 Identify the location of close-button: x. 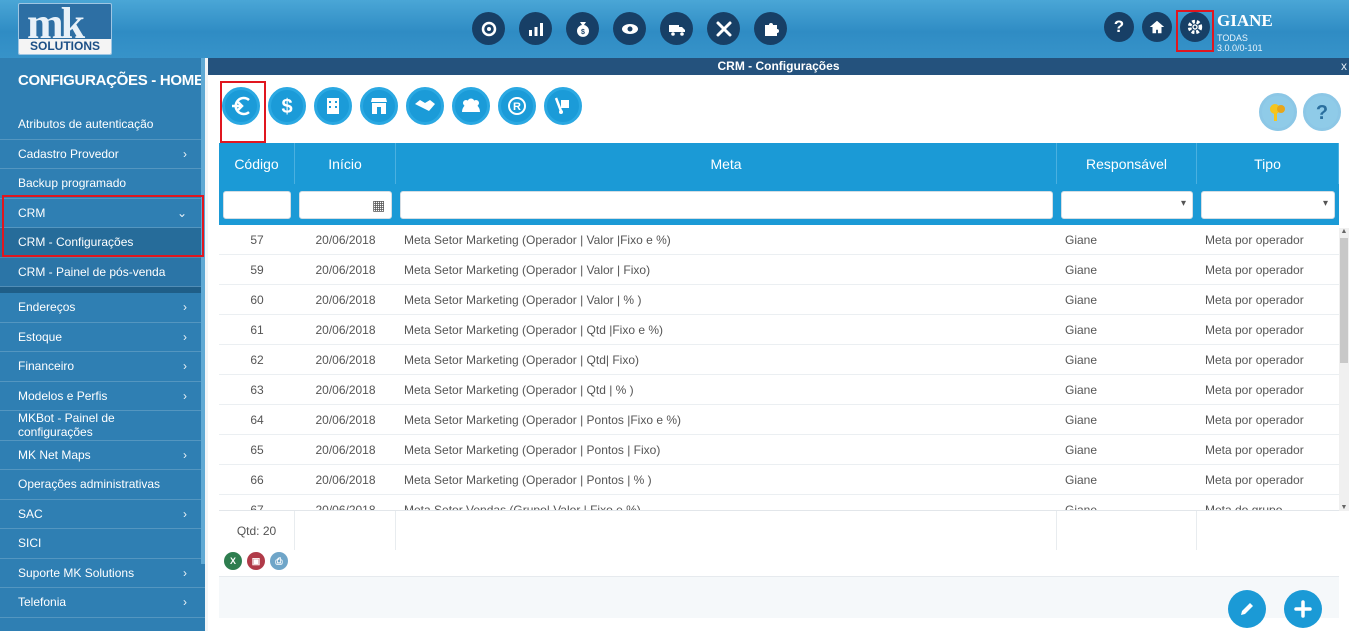
(1344, 66).